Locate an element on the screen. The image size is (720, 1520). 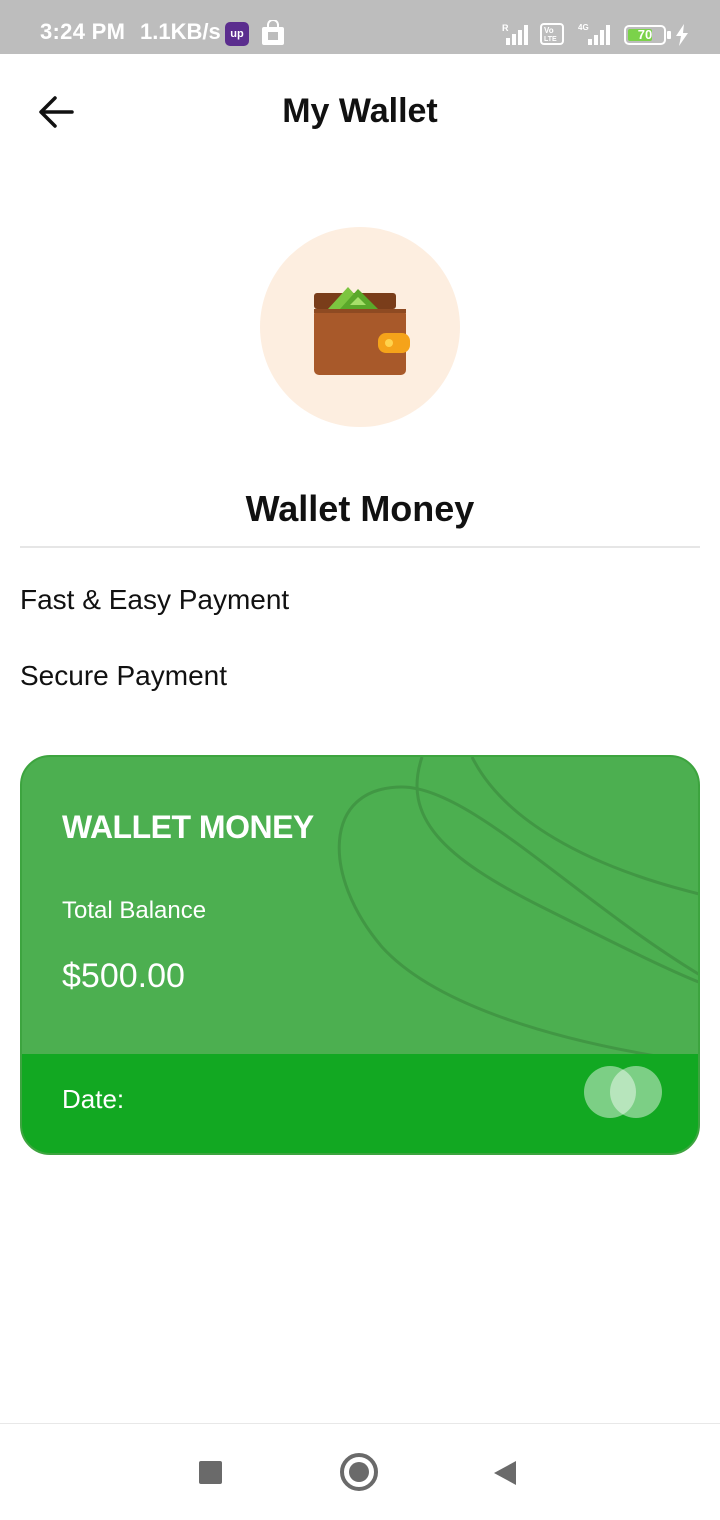
app-notification-icon: up is located at coordinates (237, 34).